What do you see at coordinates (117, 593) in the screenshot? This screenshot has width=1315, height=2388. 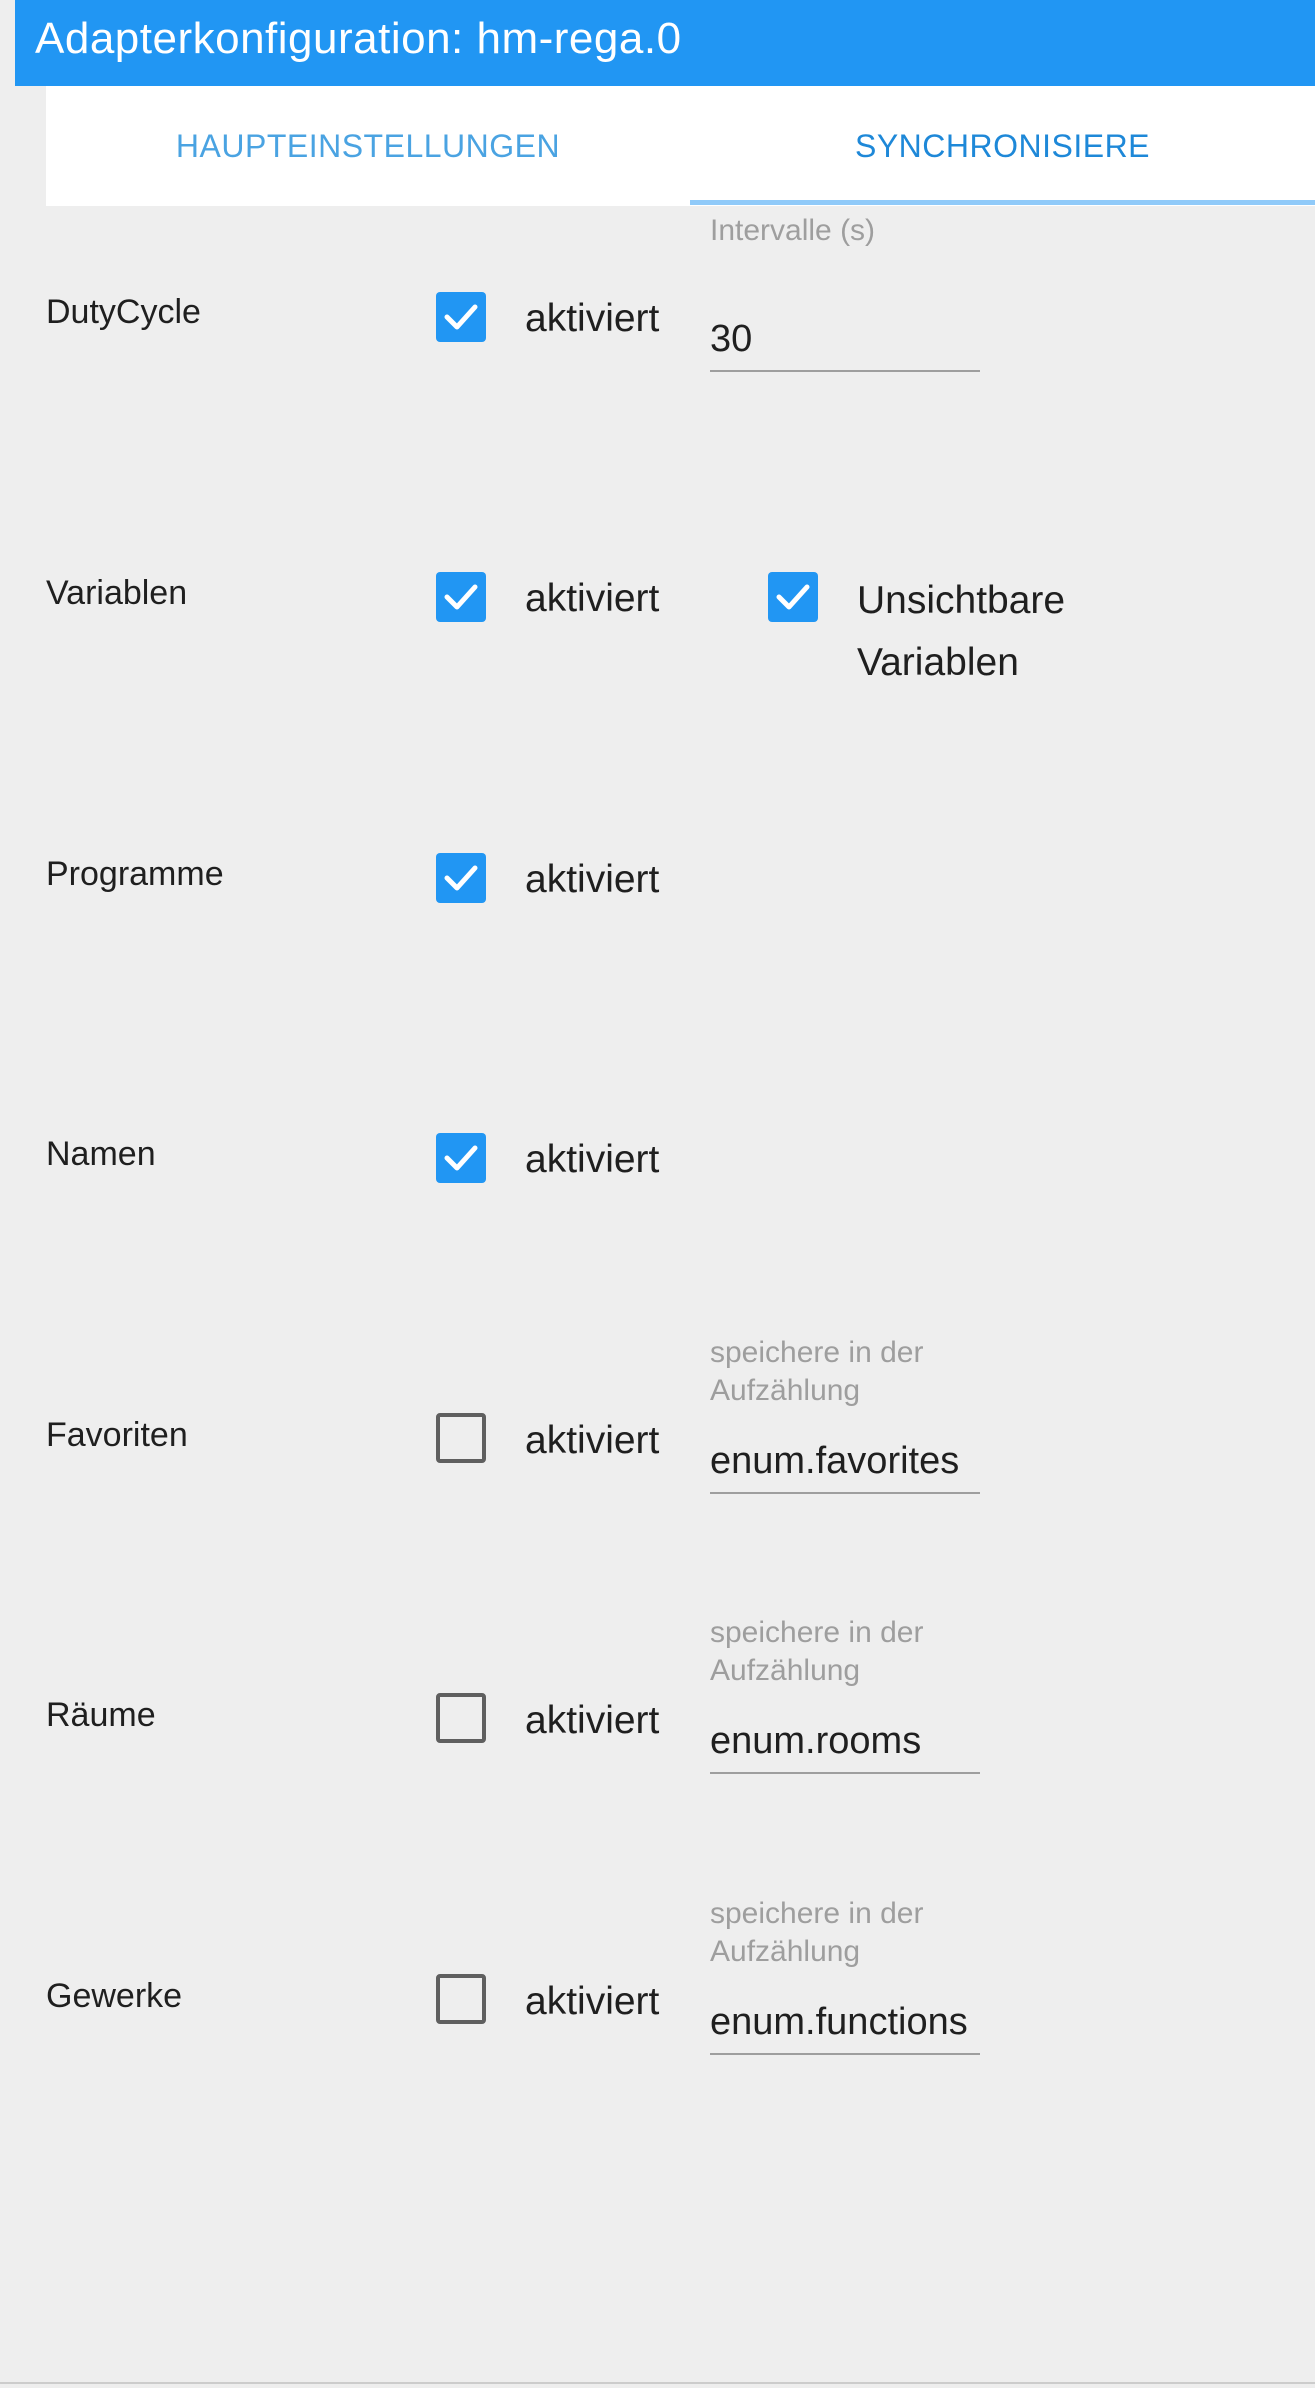 I see `variablen-label: Variablen` at bounding box center [117, 593].